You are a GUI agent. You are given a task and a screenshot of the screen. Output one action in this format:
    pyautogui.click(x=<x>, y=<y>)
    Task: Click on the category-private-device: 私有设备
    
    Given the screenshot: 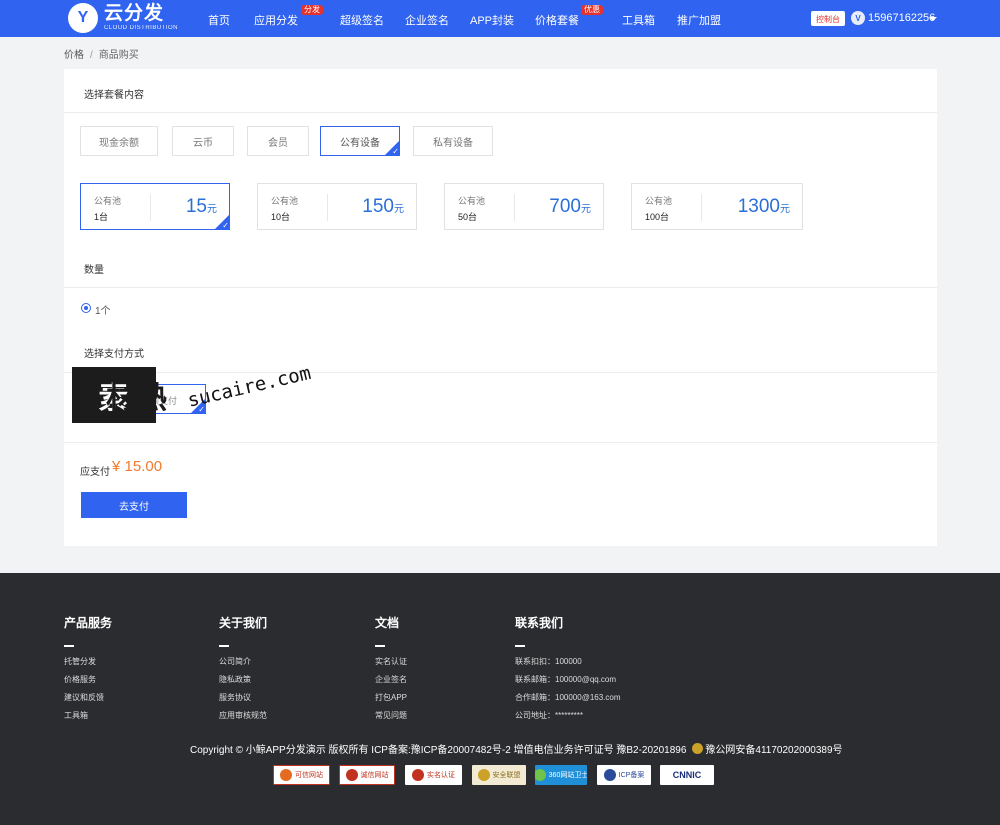 What is the action you would take?
    pyautogui.click(x=453, y=141)
    